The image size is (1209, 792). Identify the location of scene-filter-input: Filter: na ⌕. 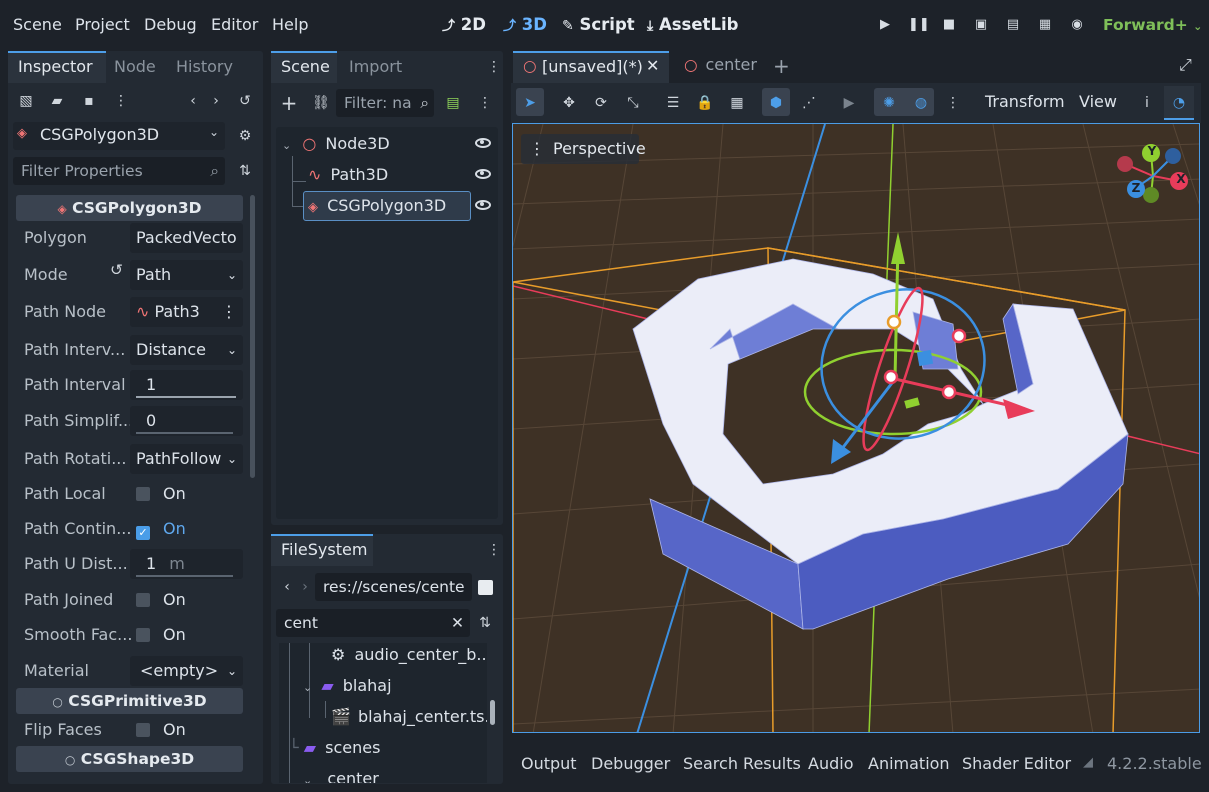
(385, 103).